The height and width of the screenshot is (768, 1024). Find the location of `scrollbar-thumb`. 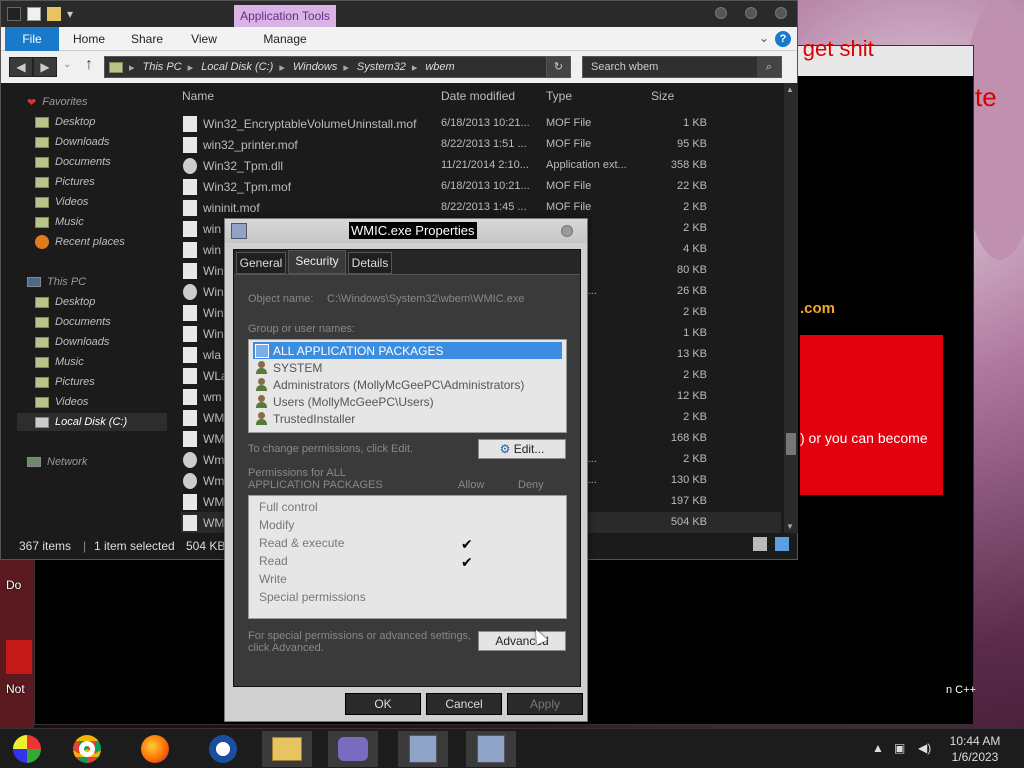

scrollbar-thumb is located at coordinates (791, 444).